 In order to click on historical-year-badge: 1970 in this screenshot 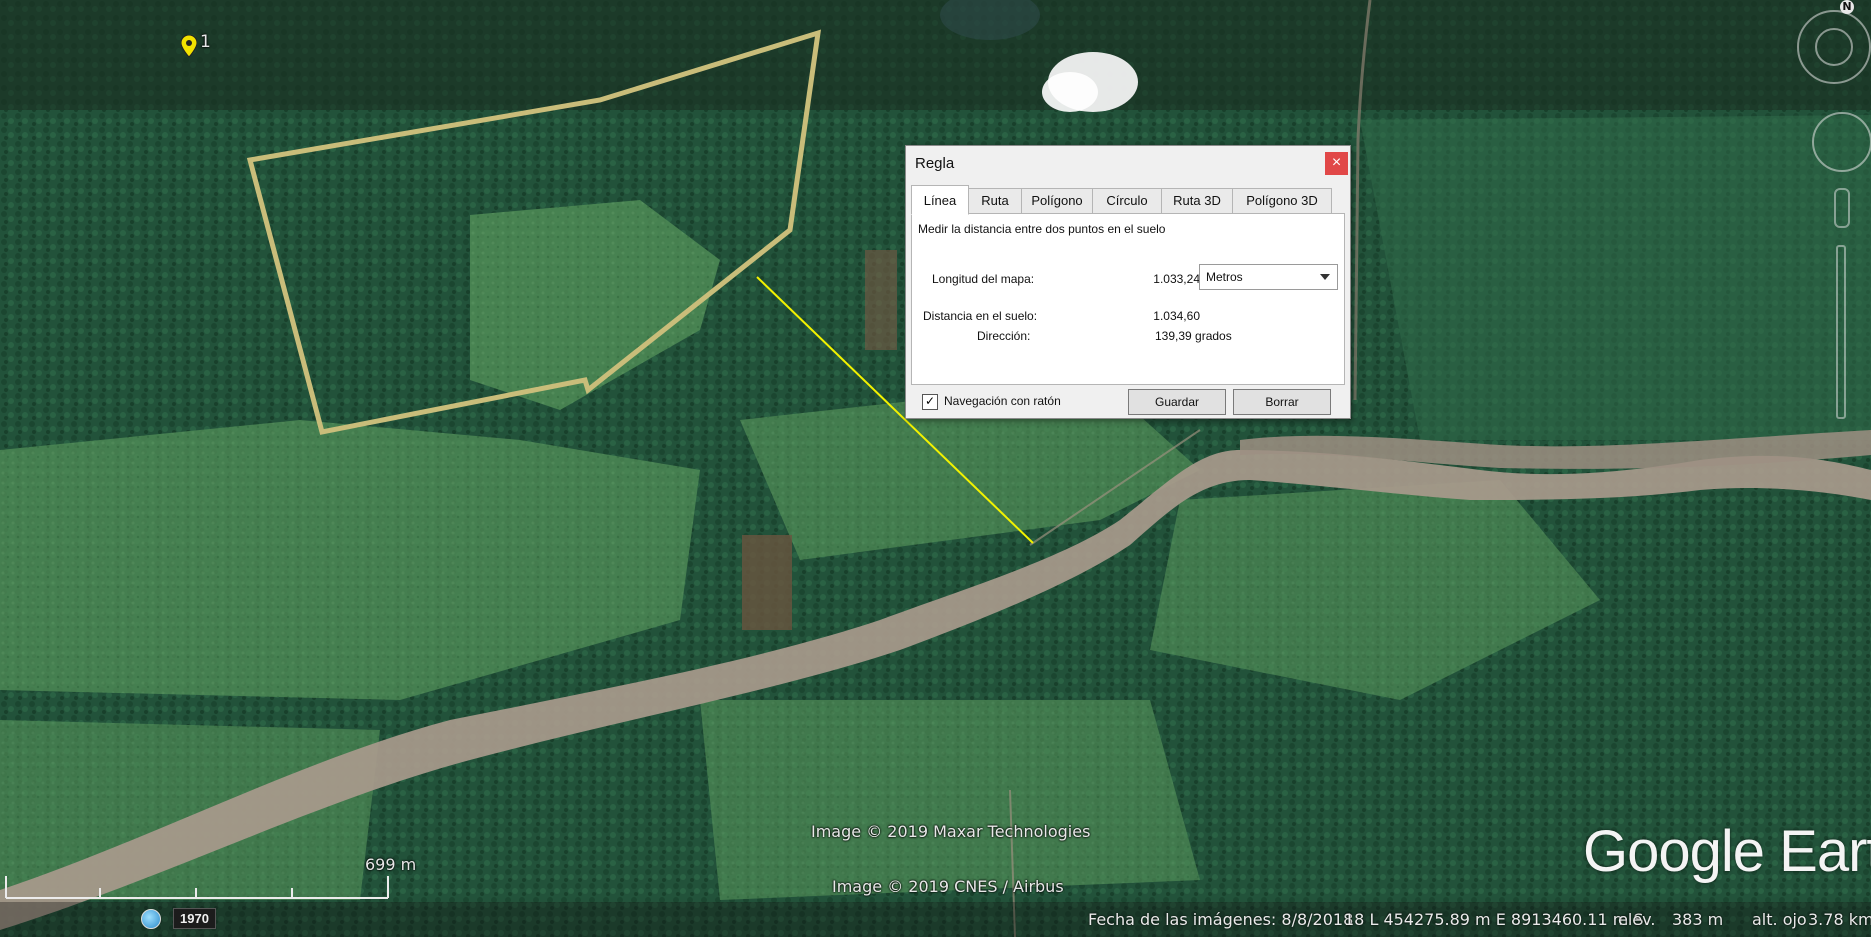, I will do `click(194, 918)`.